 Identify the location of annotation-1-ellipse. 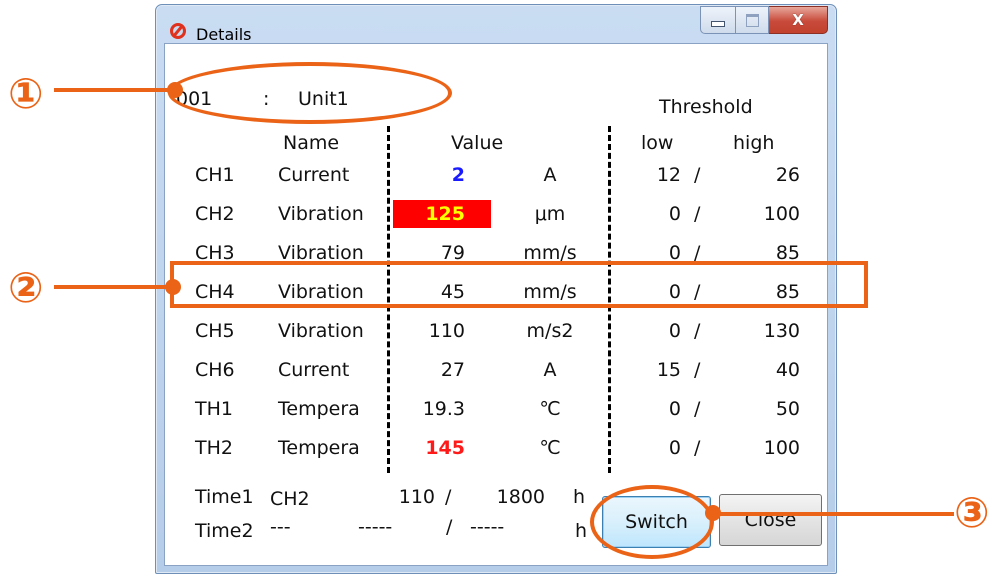
(310, 93).